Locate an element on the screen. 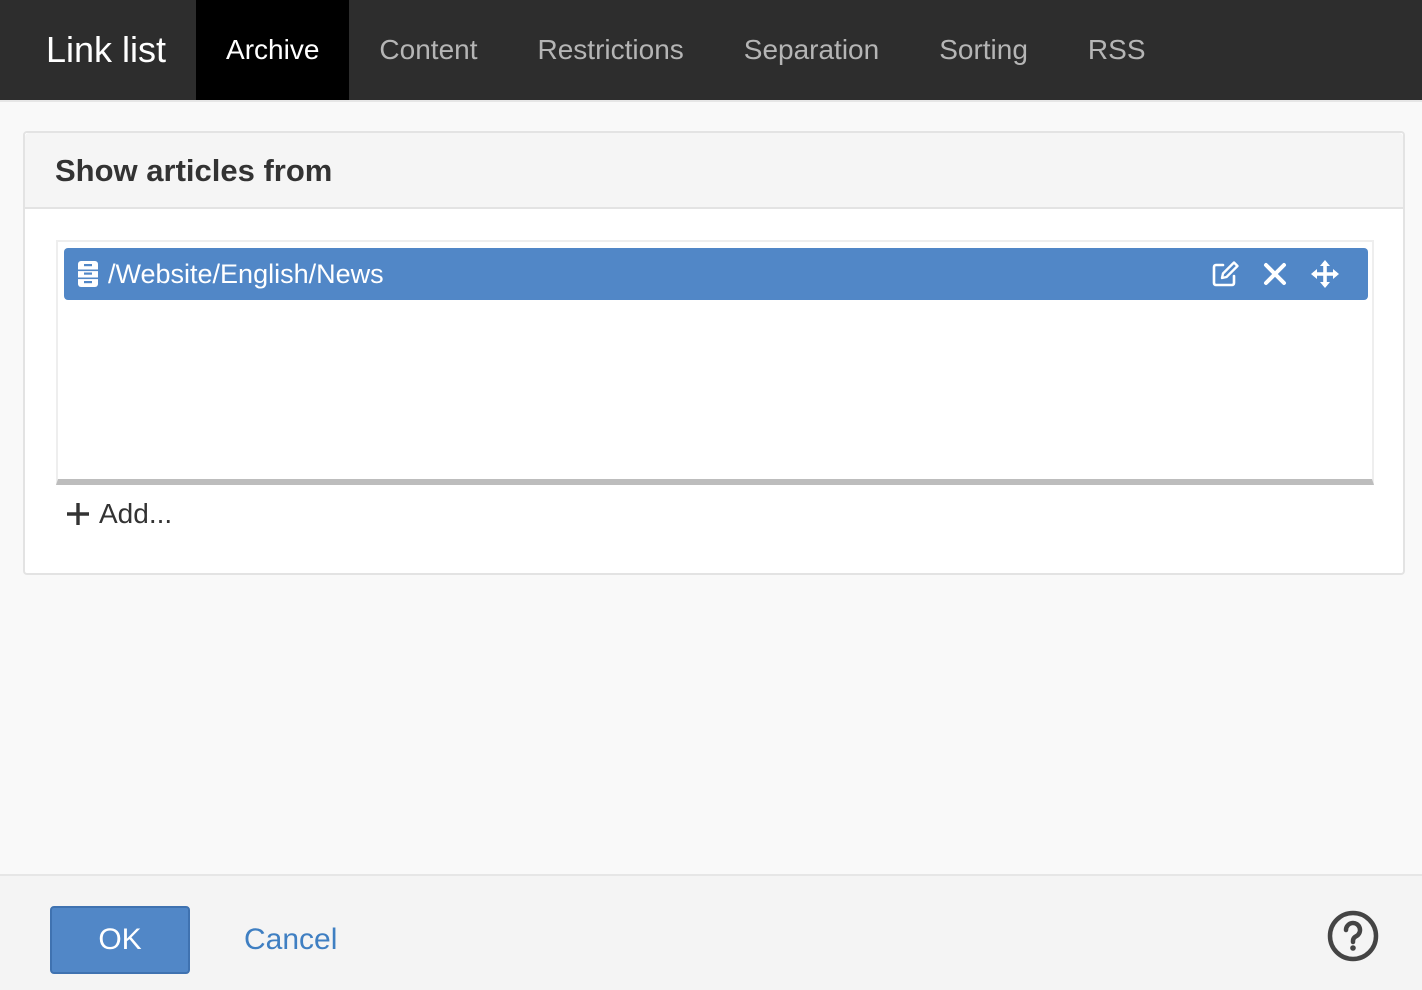 The image size is (1422, 990). archive-cabinet-icon is located at coordinates (88, 274).